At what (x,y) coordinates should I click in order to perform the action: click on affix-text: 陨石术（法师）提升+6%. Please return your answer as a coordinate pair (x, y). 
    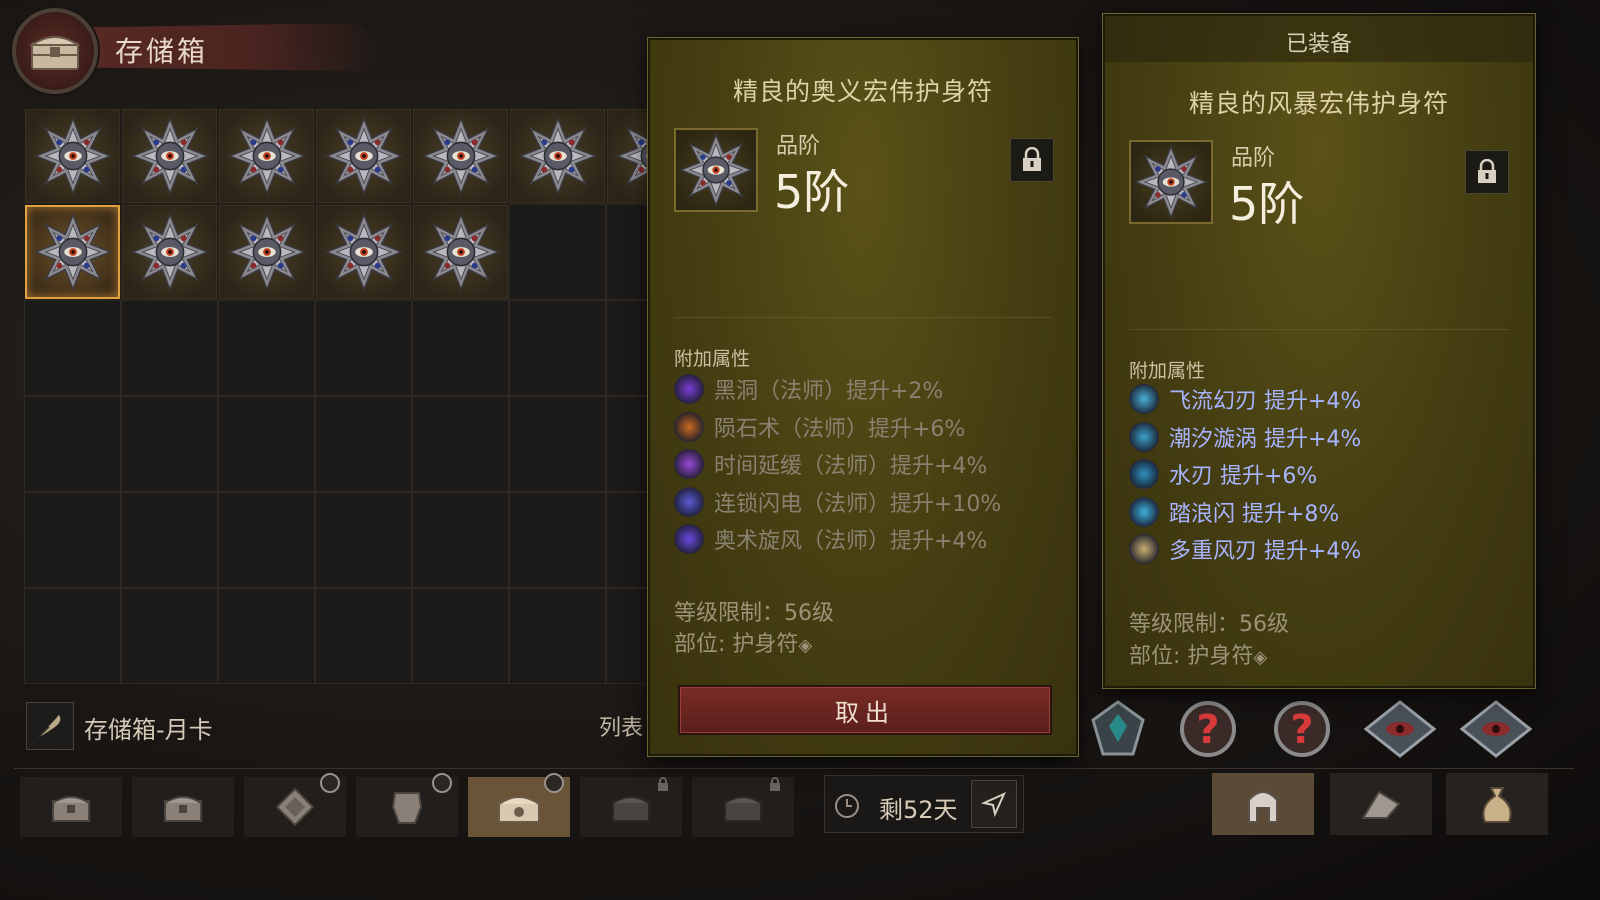
    Looking at the image, I should click on (840, 429).